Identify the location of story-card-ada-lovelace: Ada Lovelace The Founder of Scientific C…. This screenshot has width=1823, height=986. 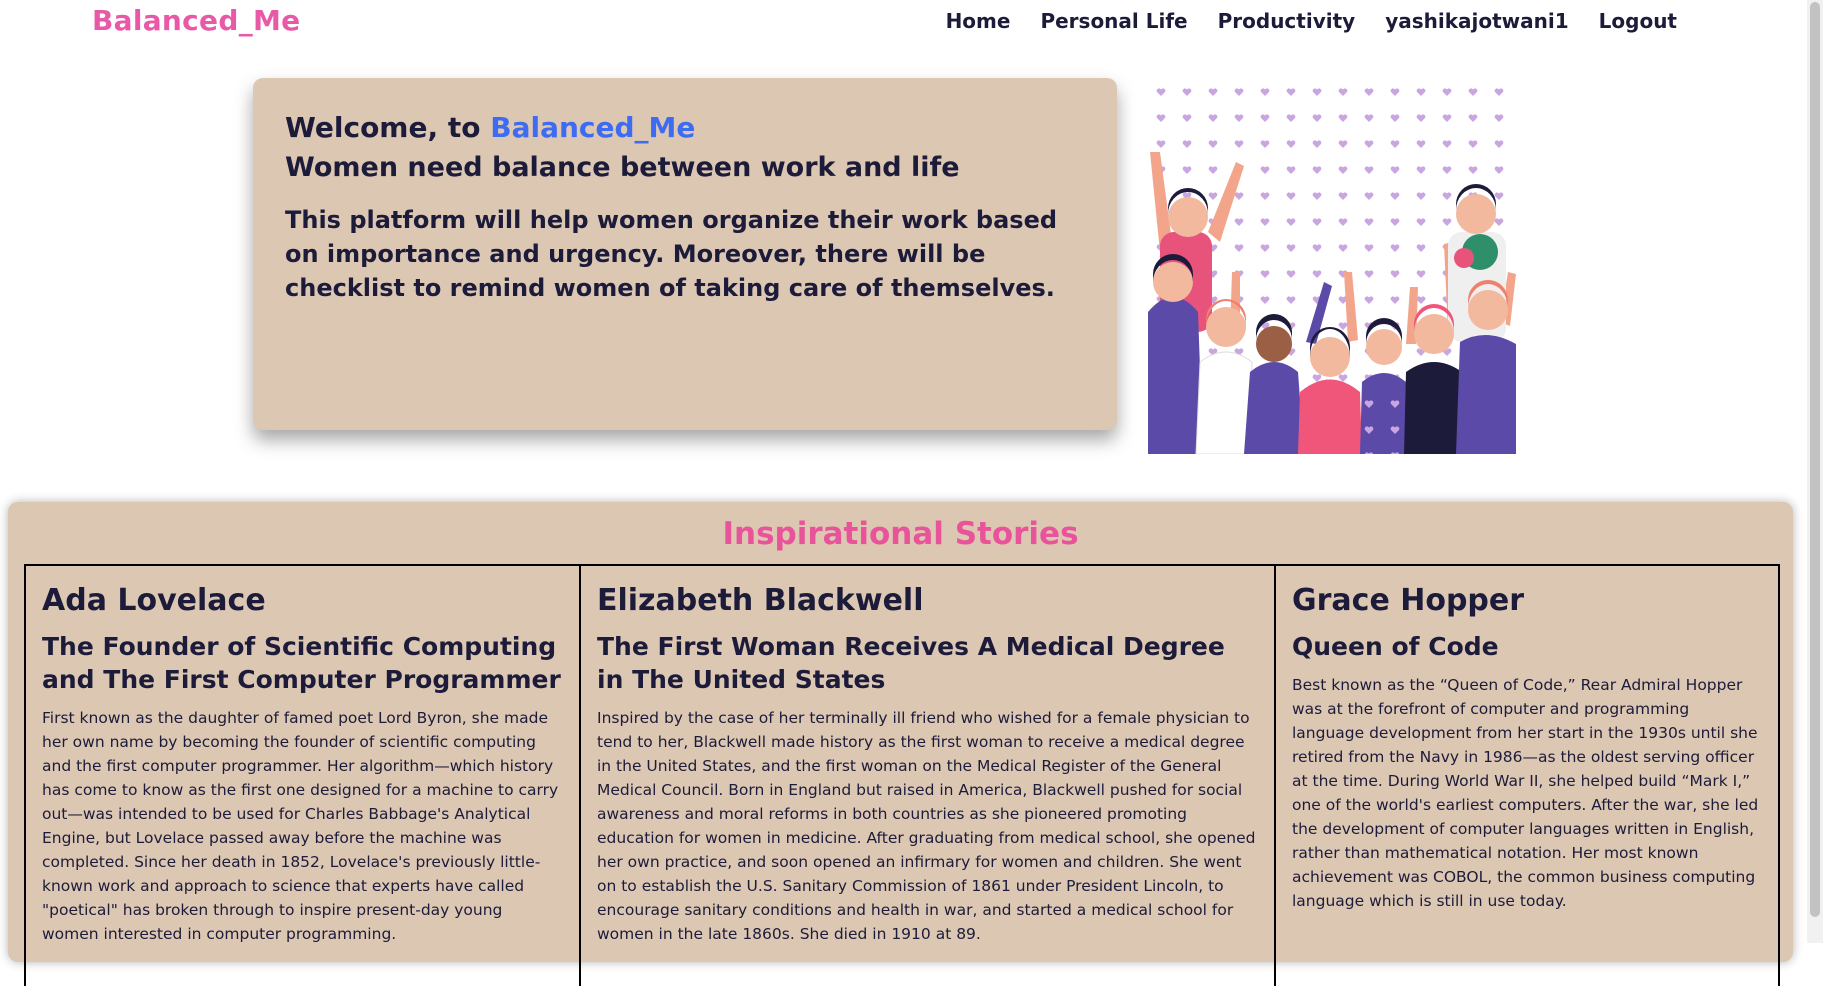
(303, 776).